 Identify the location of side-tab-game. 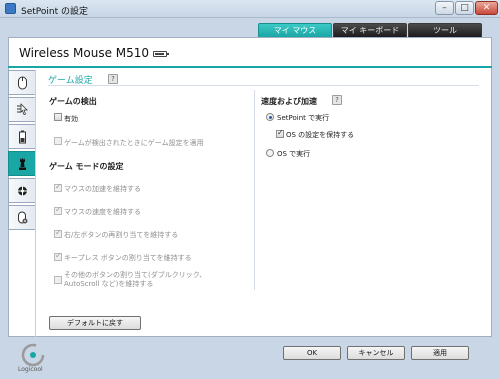
(21, 163).